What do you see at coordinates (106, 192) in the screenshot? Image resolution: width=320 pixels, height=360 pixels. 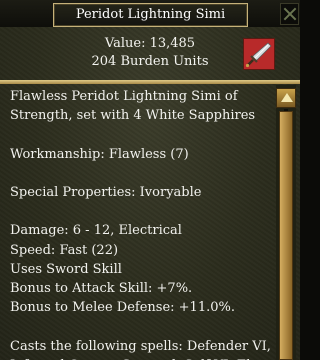 I see `description-line: Special Properties: Ivoryable` at bounding box center [106, 192].